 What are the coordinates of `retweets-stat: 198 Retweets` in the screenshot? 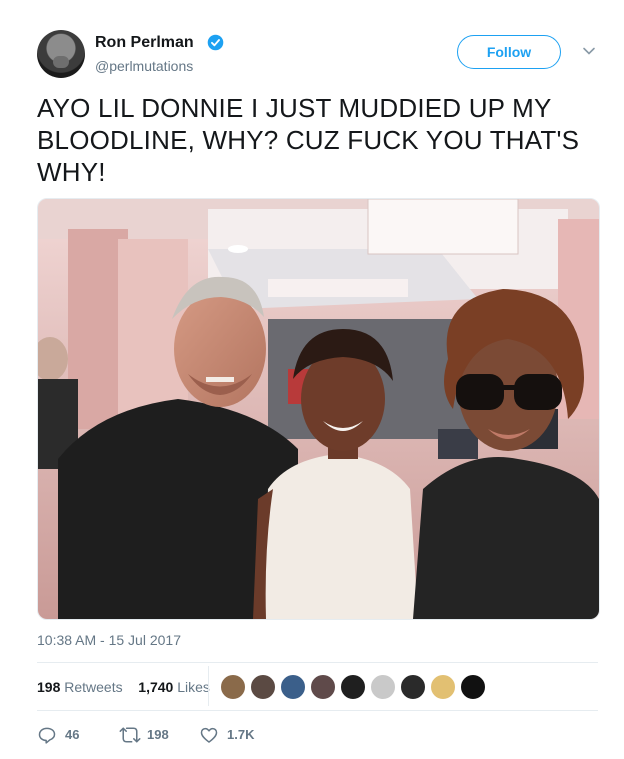 It's located at (81, 687).